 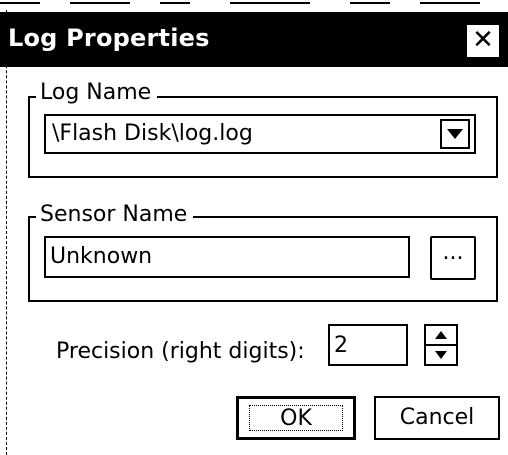 What do you see at coordinates (115, 215) in the screenshot?
I see `sensor-name-label: Sensor Name` at bounding box center [115, 215].